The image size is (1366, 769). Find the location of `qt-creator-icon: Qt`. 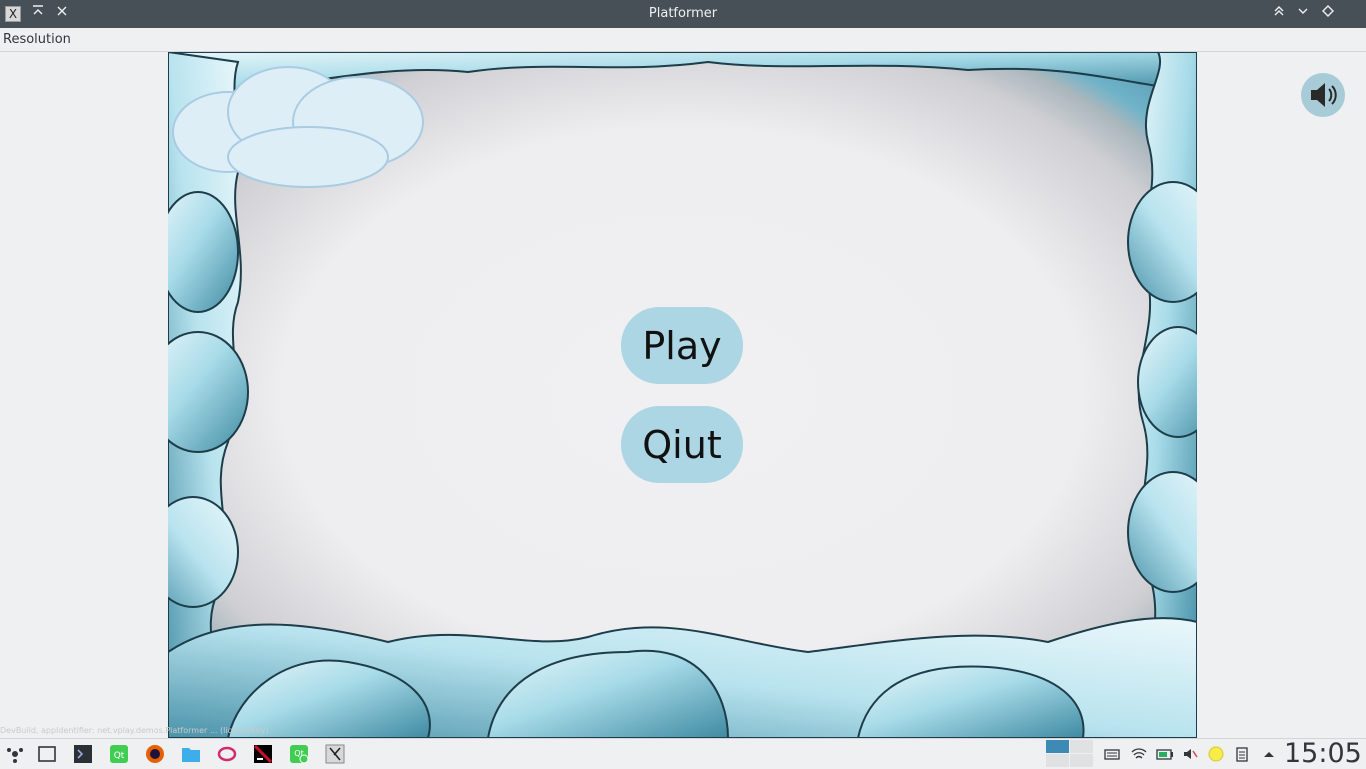

qt-creator-icon: Qt is located at coordinates (119, 754).